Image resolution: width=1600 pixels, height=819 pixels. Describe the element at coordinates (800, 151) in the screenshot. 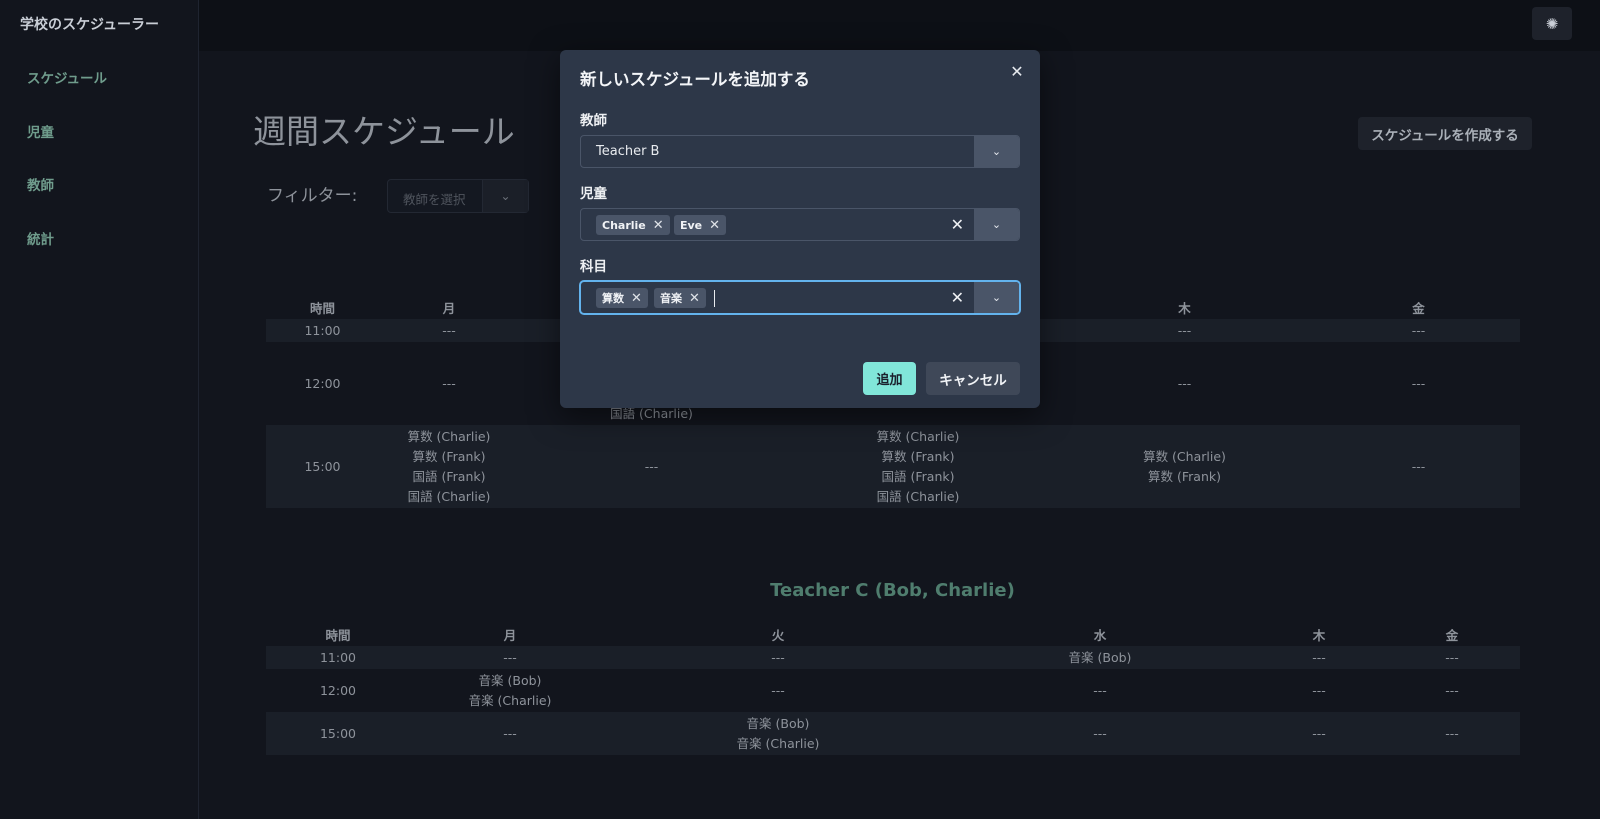

I see `teacher-select: Teacher B ⌄` at that location.